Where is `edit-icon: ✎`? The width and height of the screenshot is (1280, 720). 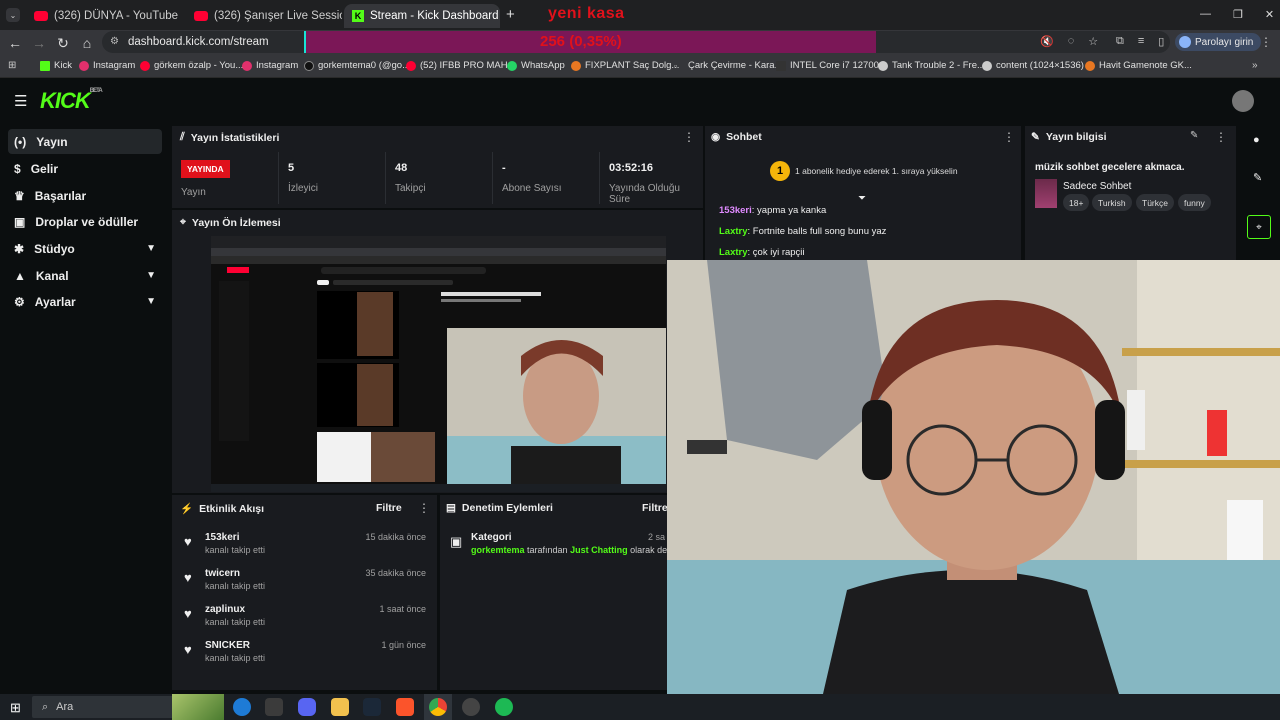
edit-icon: ✎ is located at coordinates (1194, 135).